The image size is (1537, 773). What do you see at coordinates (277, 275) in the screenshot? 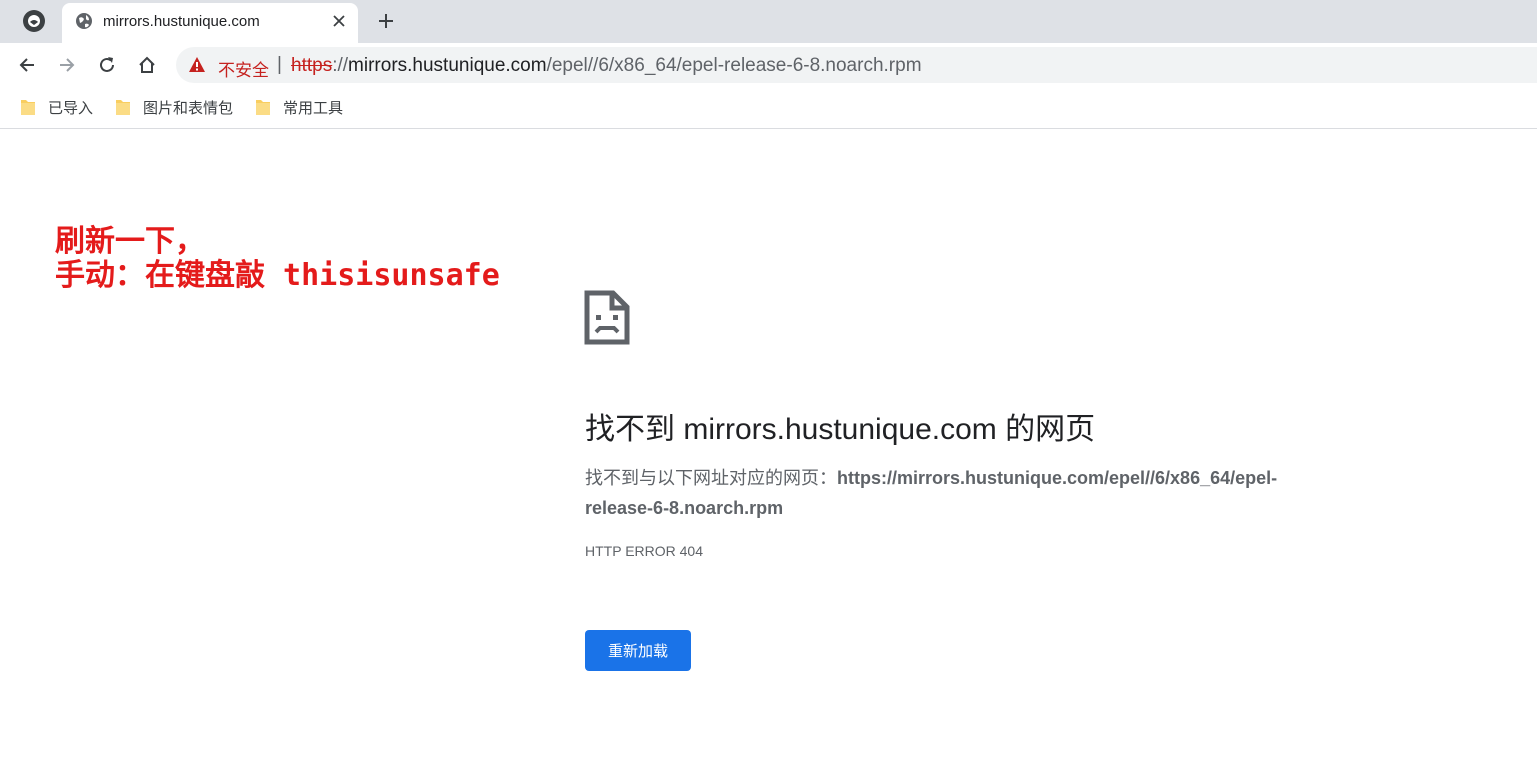
I see `annotation-line-2: 手动：在键盘敲 thisisunsafe` at bounding box center [277, 275].